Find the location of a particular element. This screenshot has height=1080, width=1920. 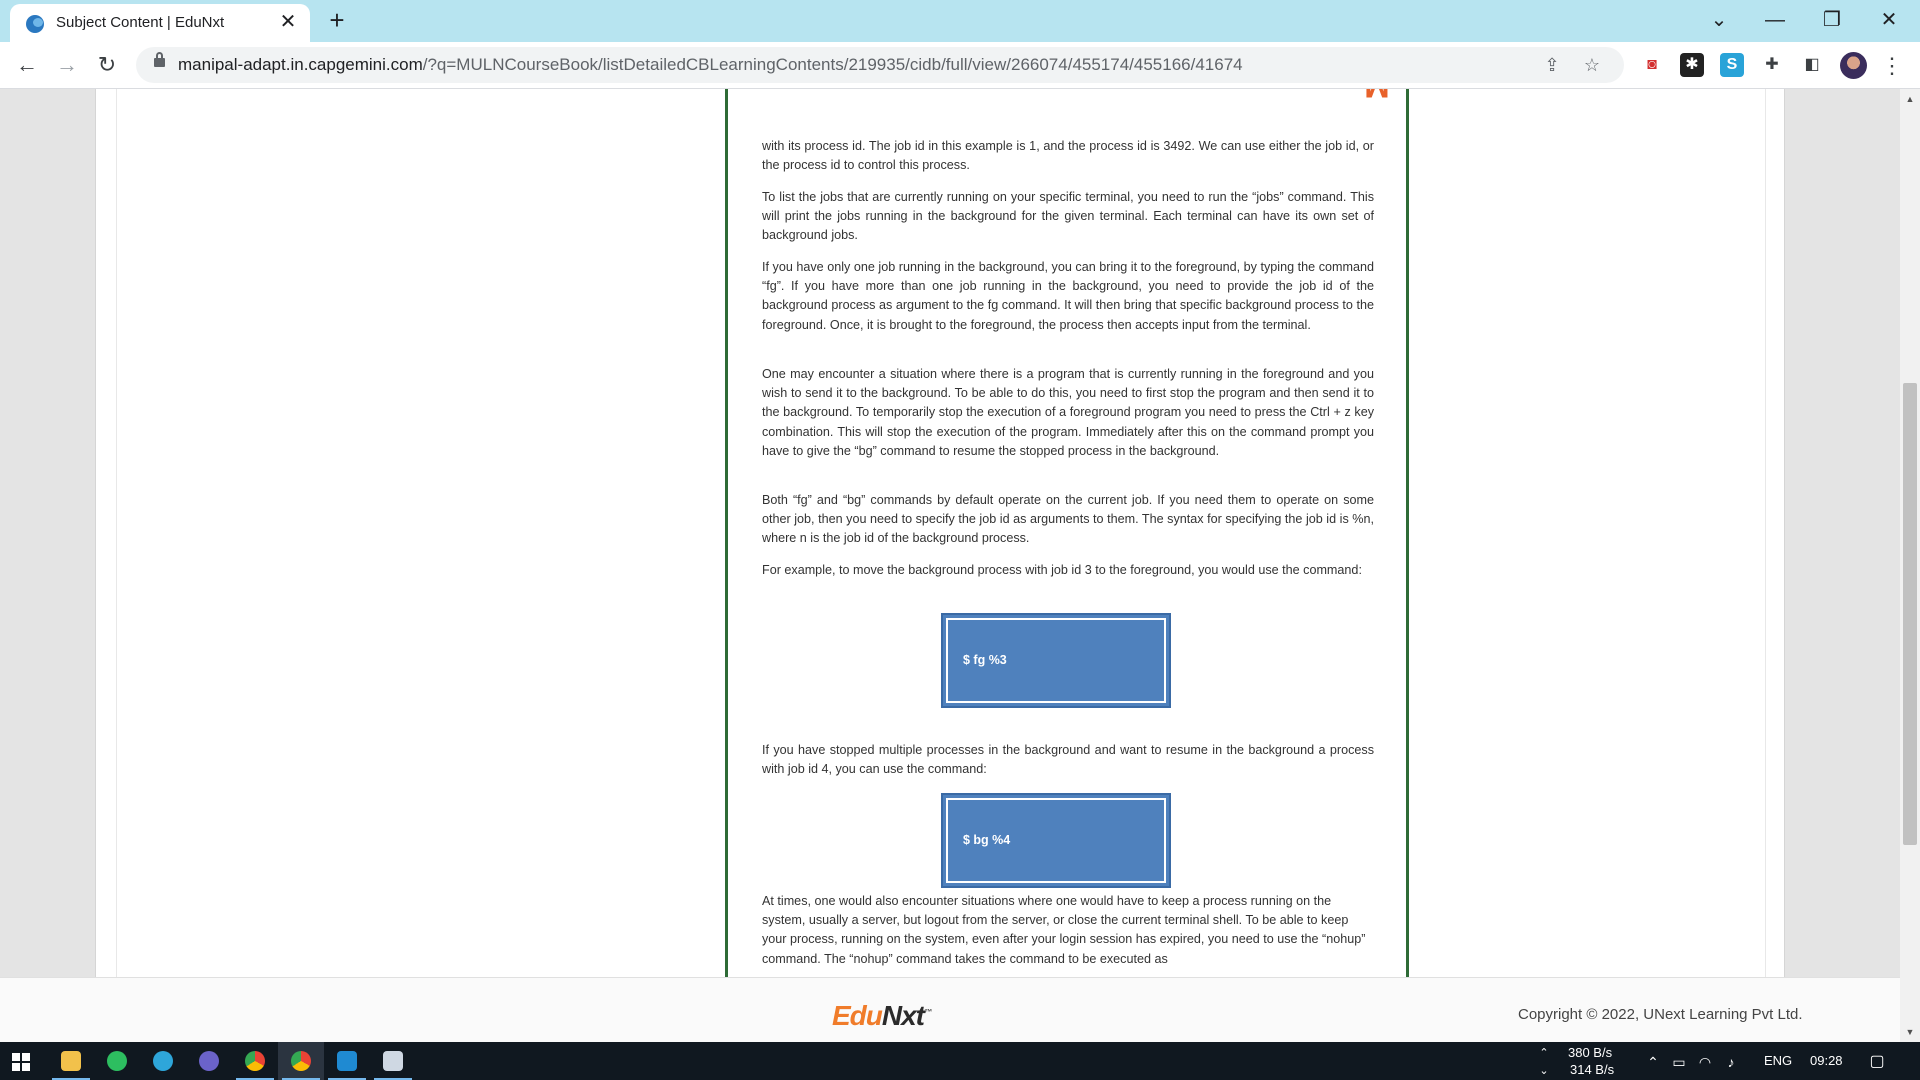

edunxt-logo: EduNxt™ is located at coordinates (882, 1016).